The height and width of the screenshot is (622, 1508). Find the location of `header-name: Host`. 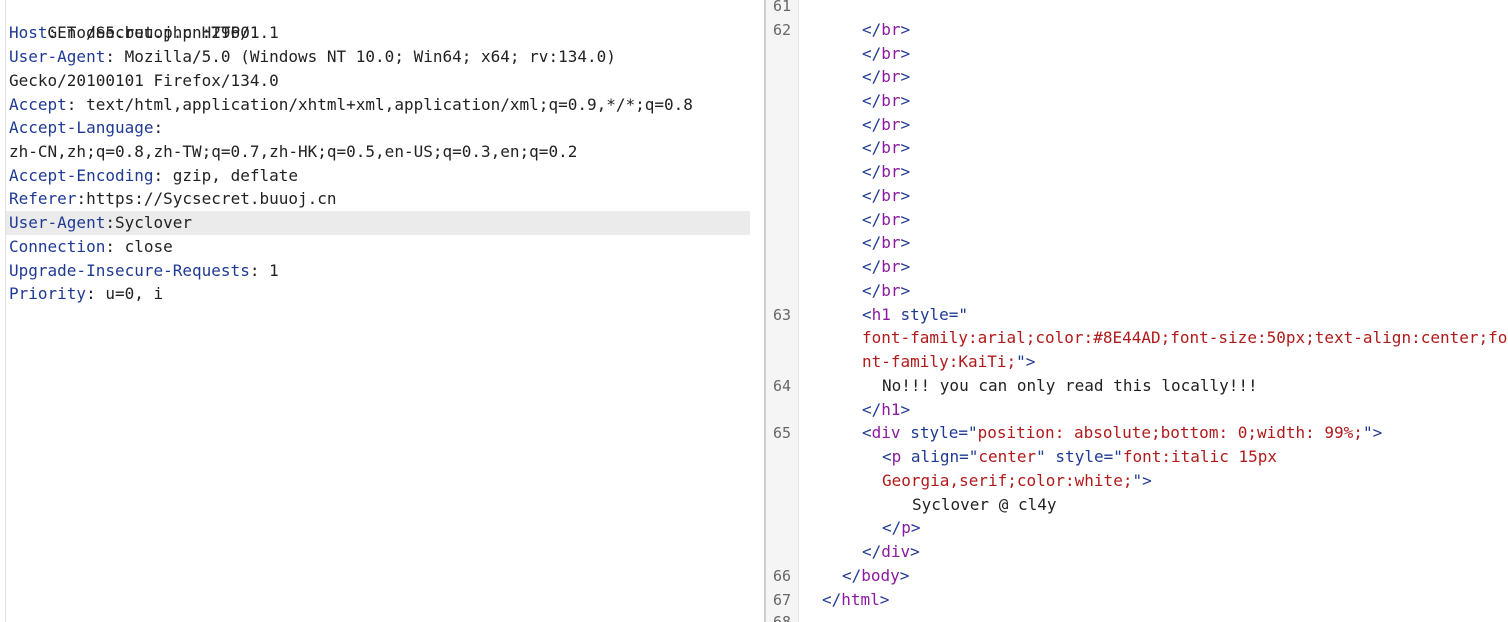

header-name: Host is located at coordinates (28, 32).